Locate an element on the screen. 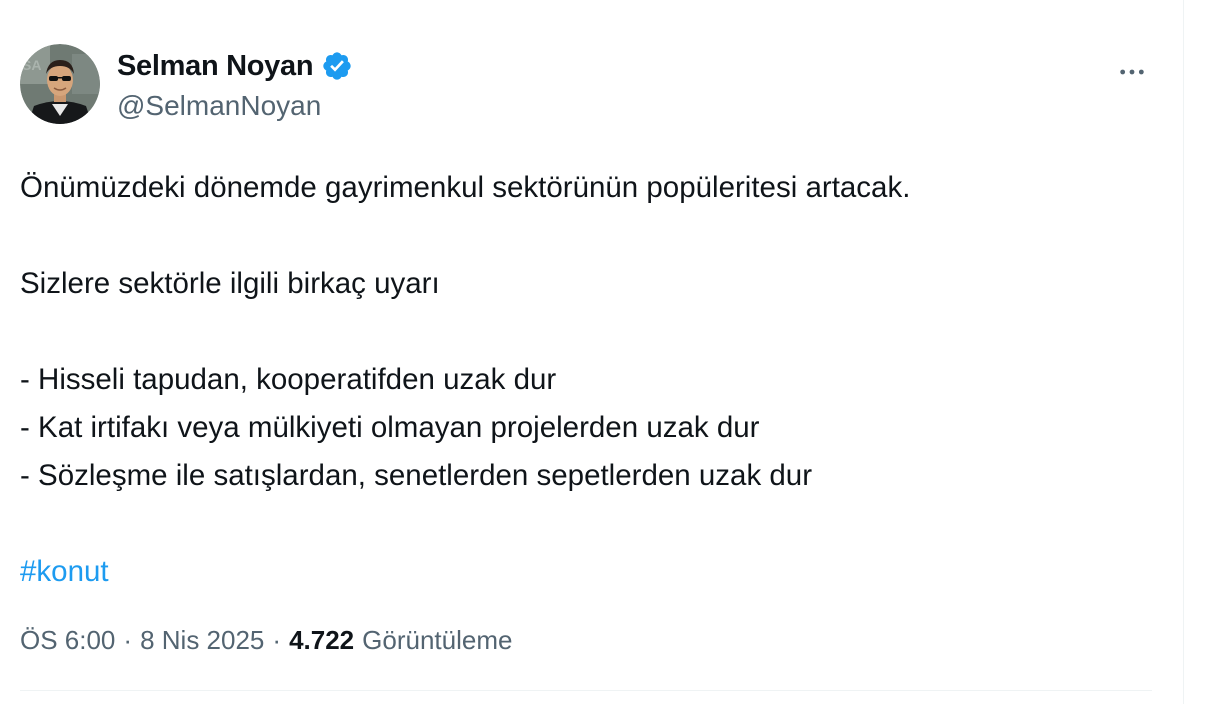 The image size is (1212, 704). more-options-button is located at coordinates (1132, 72).